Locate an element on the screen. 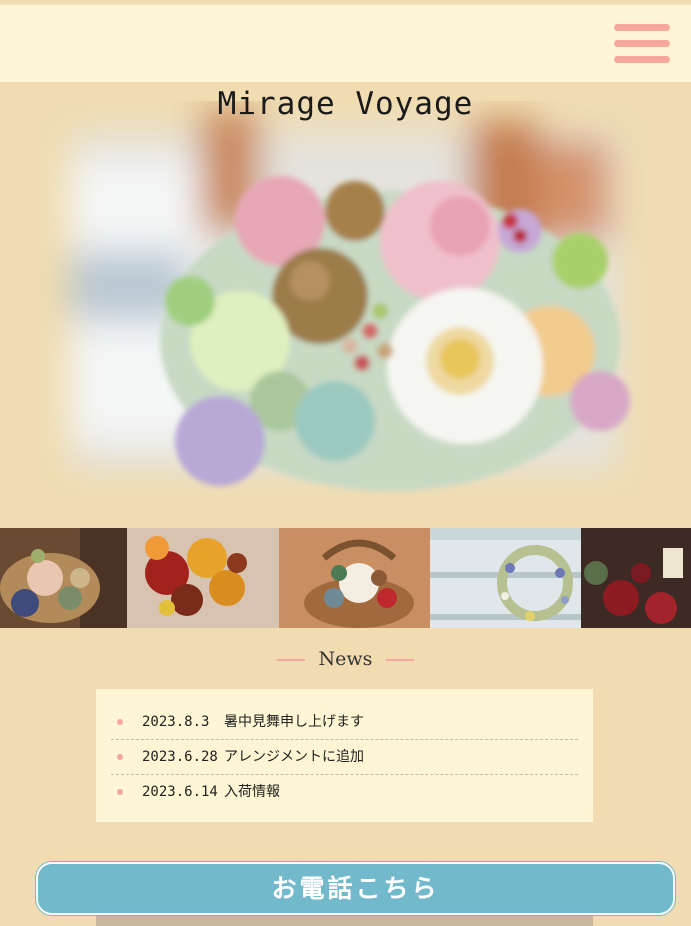 The image size is (691, 926). site-title: Mirage Voyage is located at coordinates (345, 104).